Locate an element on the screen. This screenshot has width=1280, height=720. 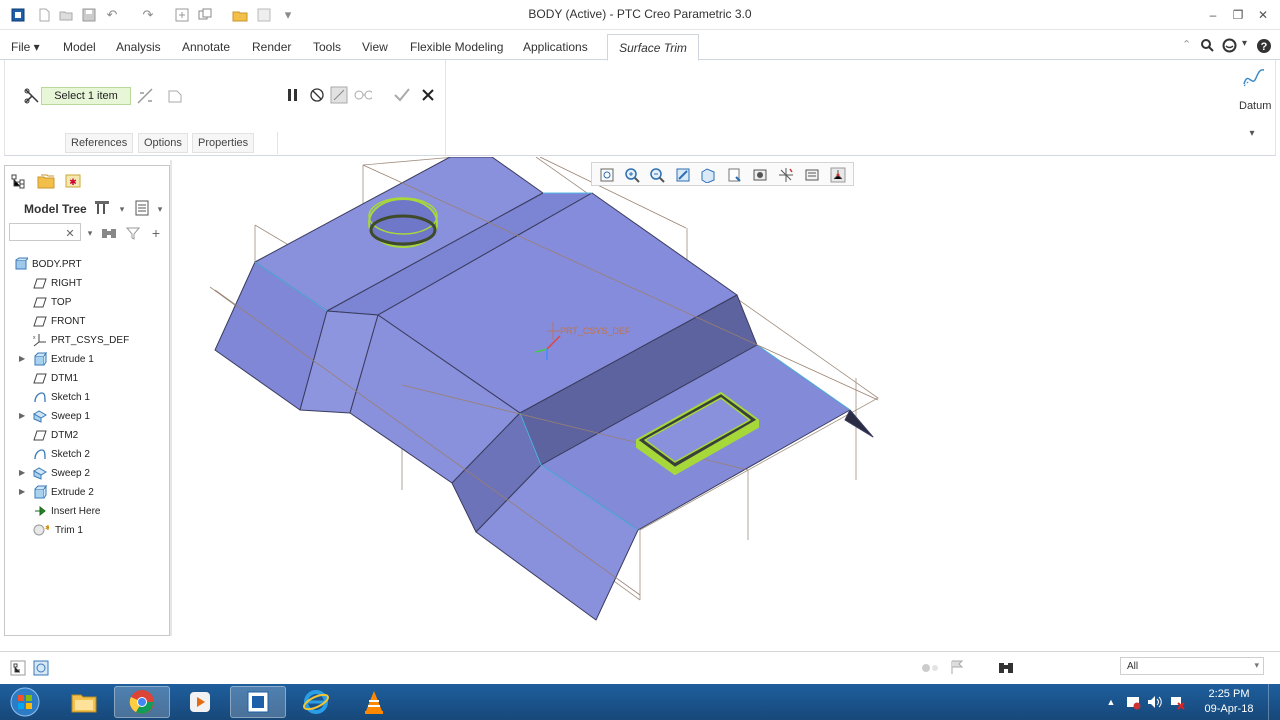
datum-dropdown-icon: ▾ is located at coordinates (1252, 133).